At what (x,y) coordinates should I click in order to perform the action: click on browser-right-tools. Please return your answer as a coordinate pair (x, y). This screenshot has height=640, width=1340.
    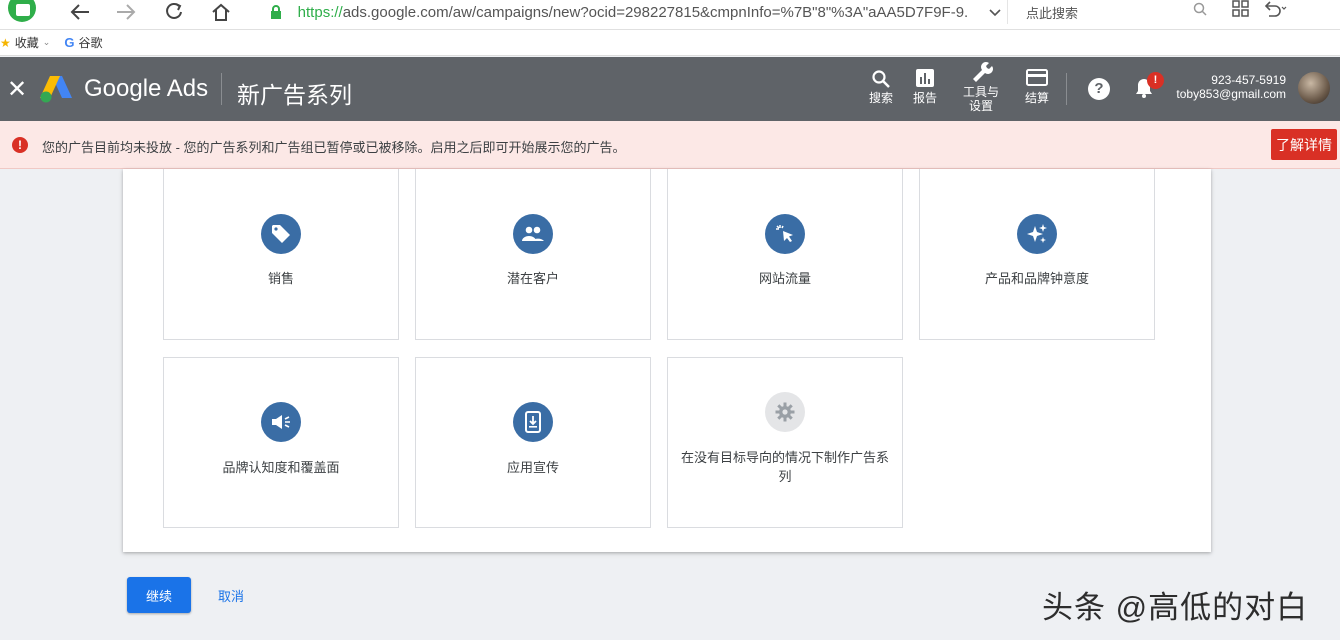
    Looking at the image, I should click on (1260, 11).